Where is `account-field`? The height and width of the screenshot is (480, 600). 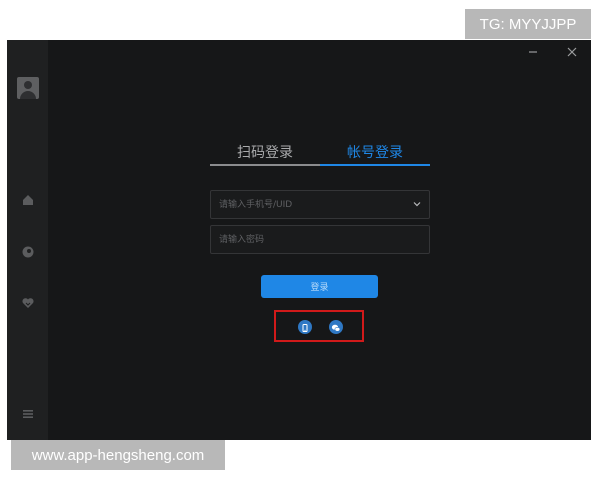
account-field is located at coordinates (320, 204).